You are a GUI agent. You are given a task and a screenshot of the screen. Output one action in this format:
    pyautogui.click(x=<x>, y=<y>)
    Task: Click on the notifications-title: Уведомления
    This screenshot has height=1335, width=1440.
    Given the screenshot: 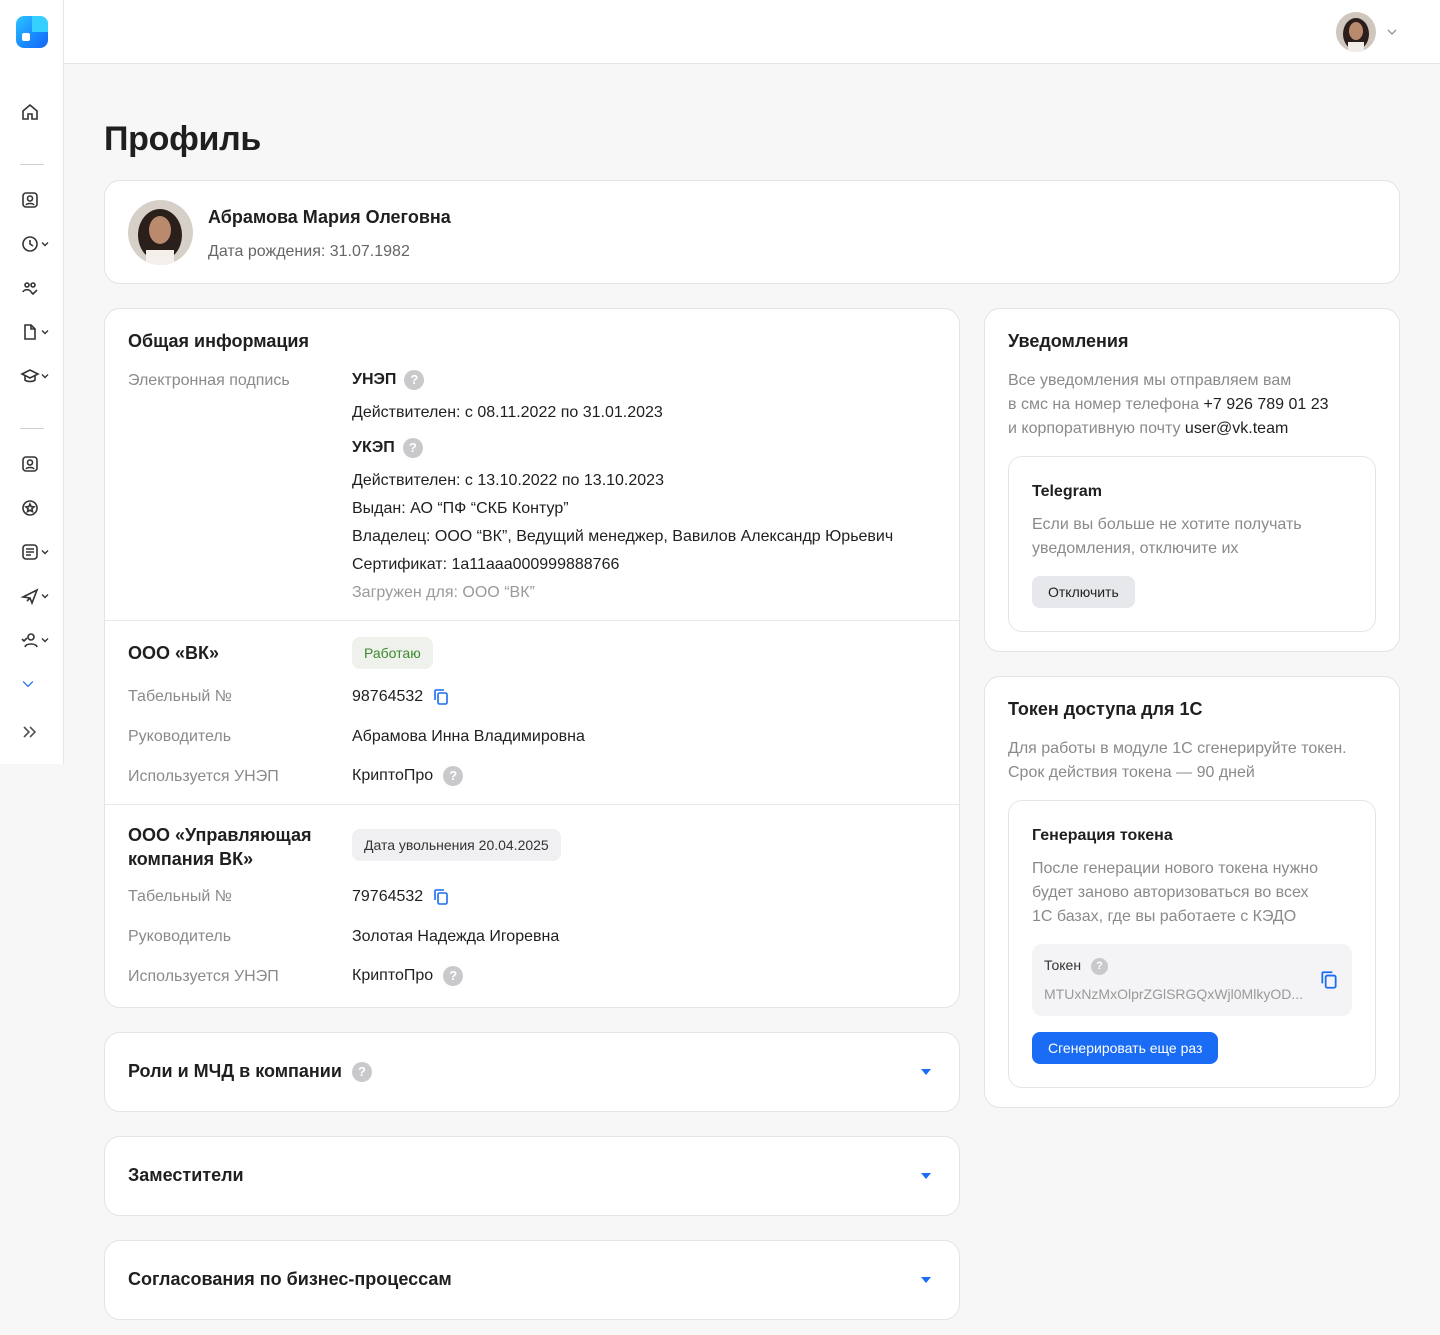 What is the action you would take?
    pyautogui.click(x=1068, y=341)
    